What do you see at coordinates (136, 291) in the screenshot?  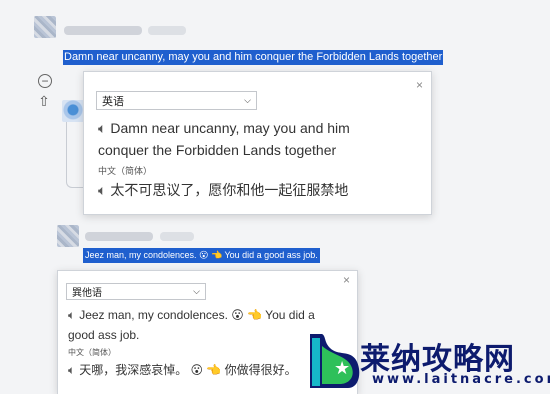 I see `source-language-select: 巽他语 ⌵` at bounding box center [136, 291].